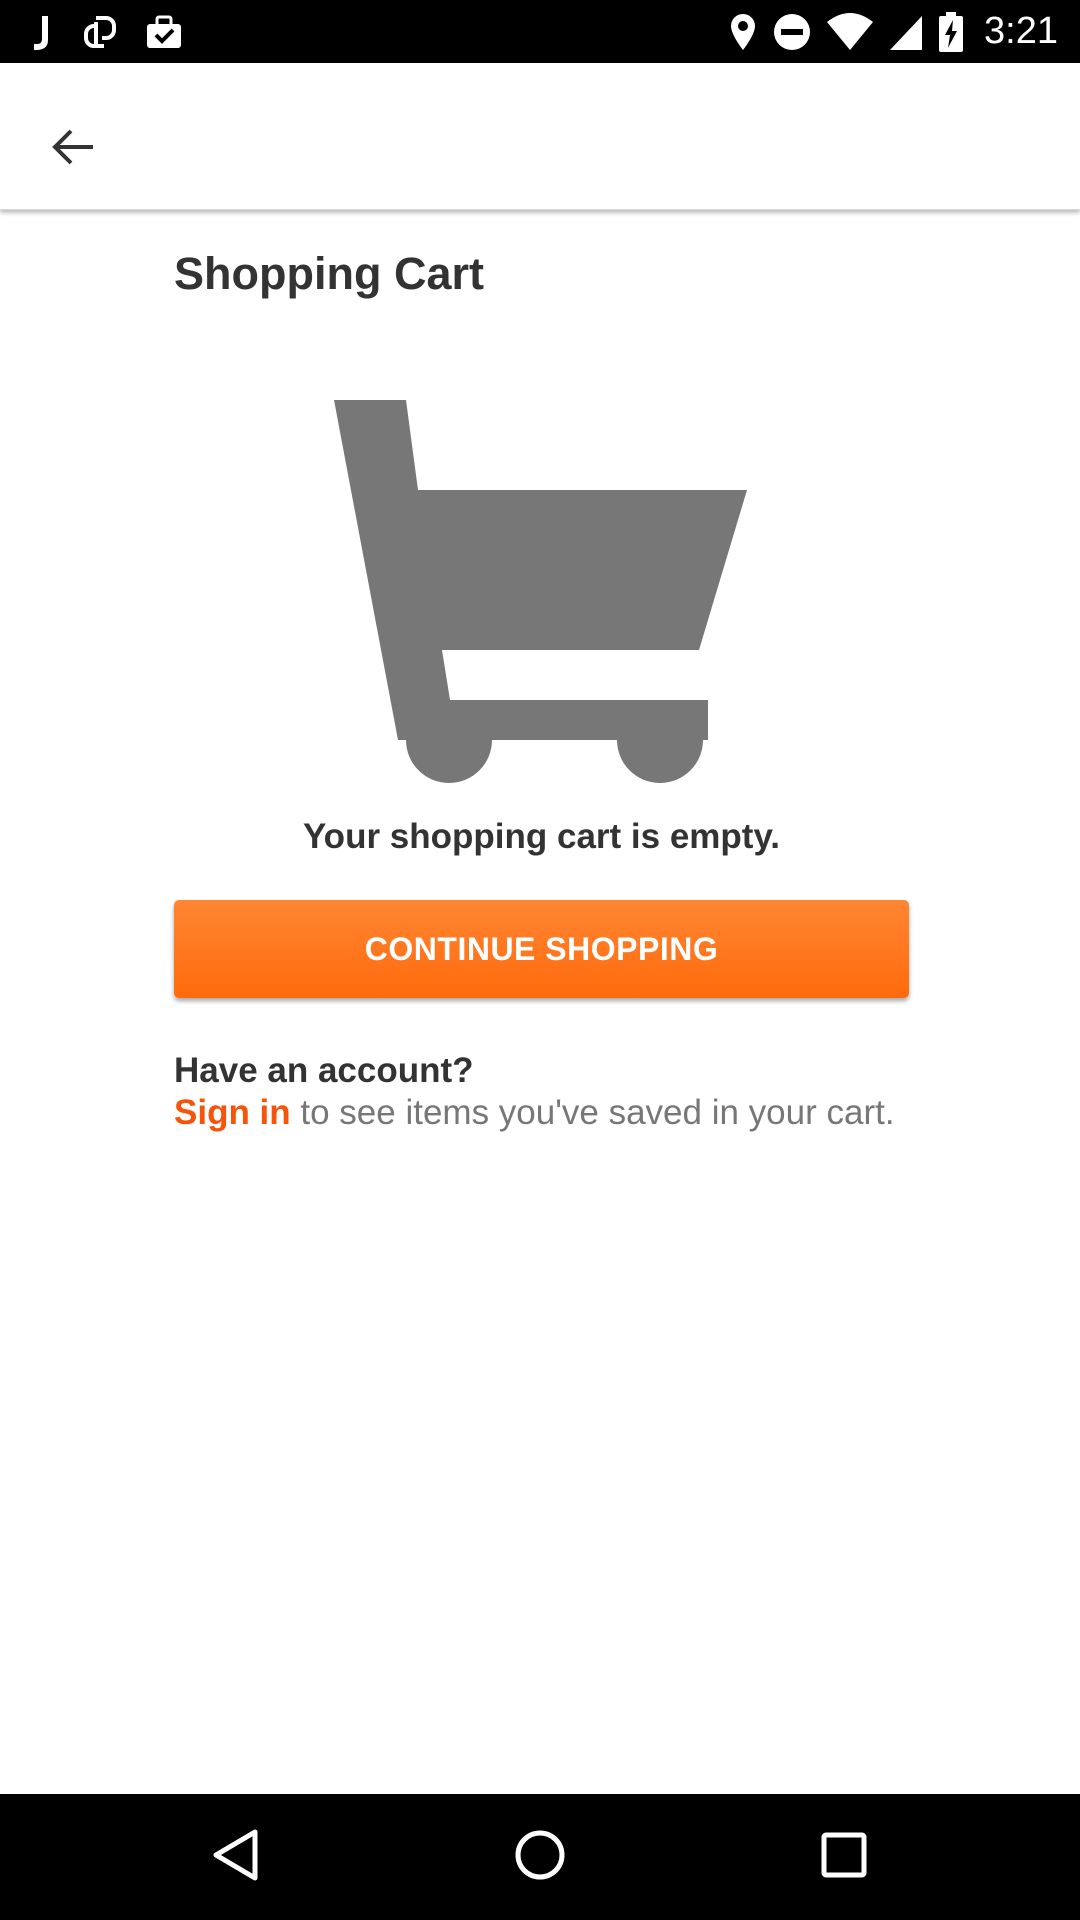  I want to click on nav-recents-button, so click(844, 1857).